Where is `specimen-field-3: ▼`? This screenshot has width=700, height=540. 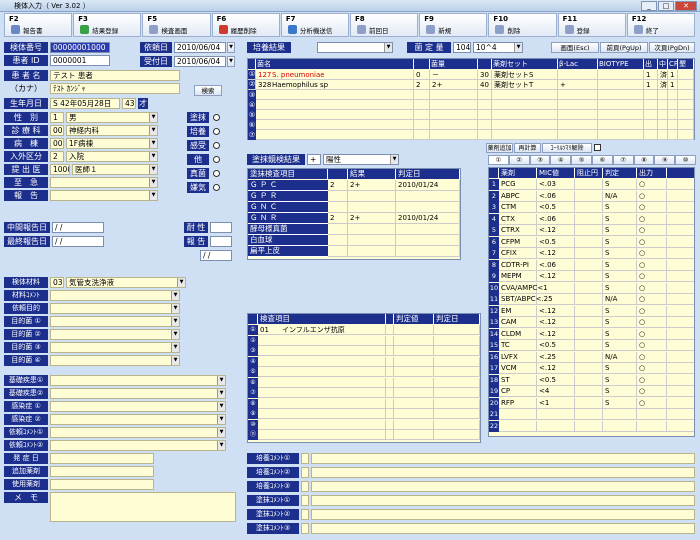 specimen-field-3: ▼ is located at coordinates (115, 321).